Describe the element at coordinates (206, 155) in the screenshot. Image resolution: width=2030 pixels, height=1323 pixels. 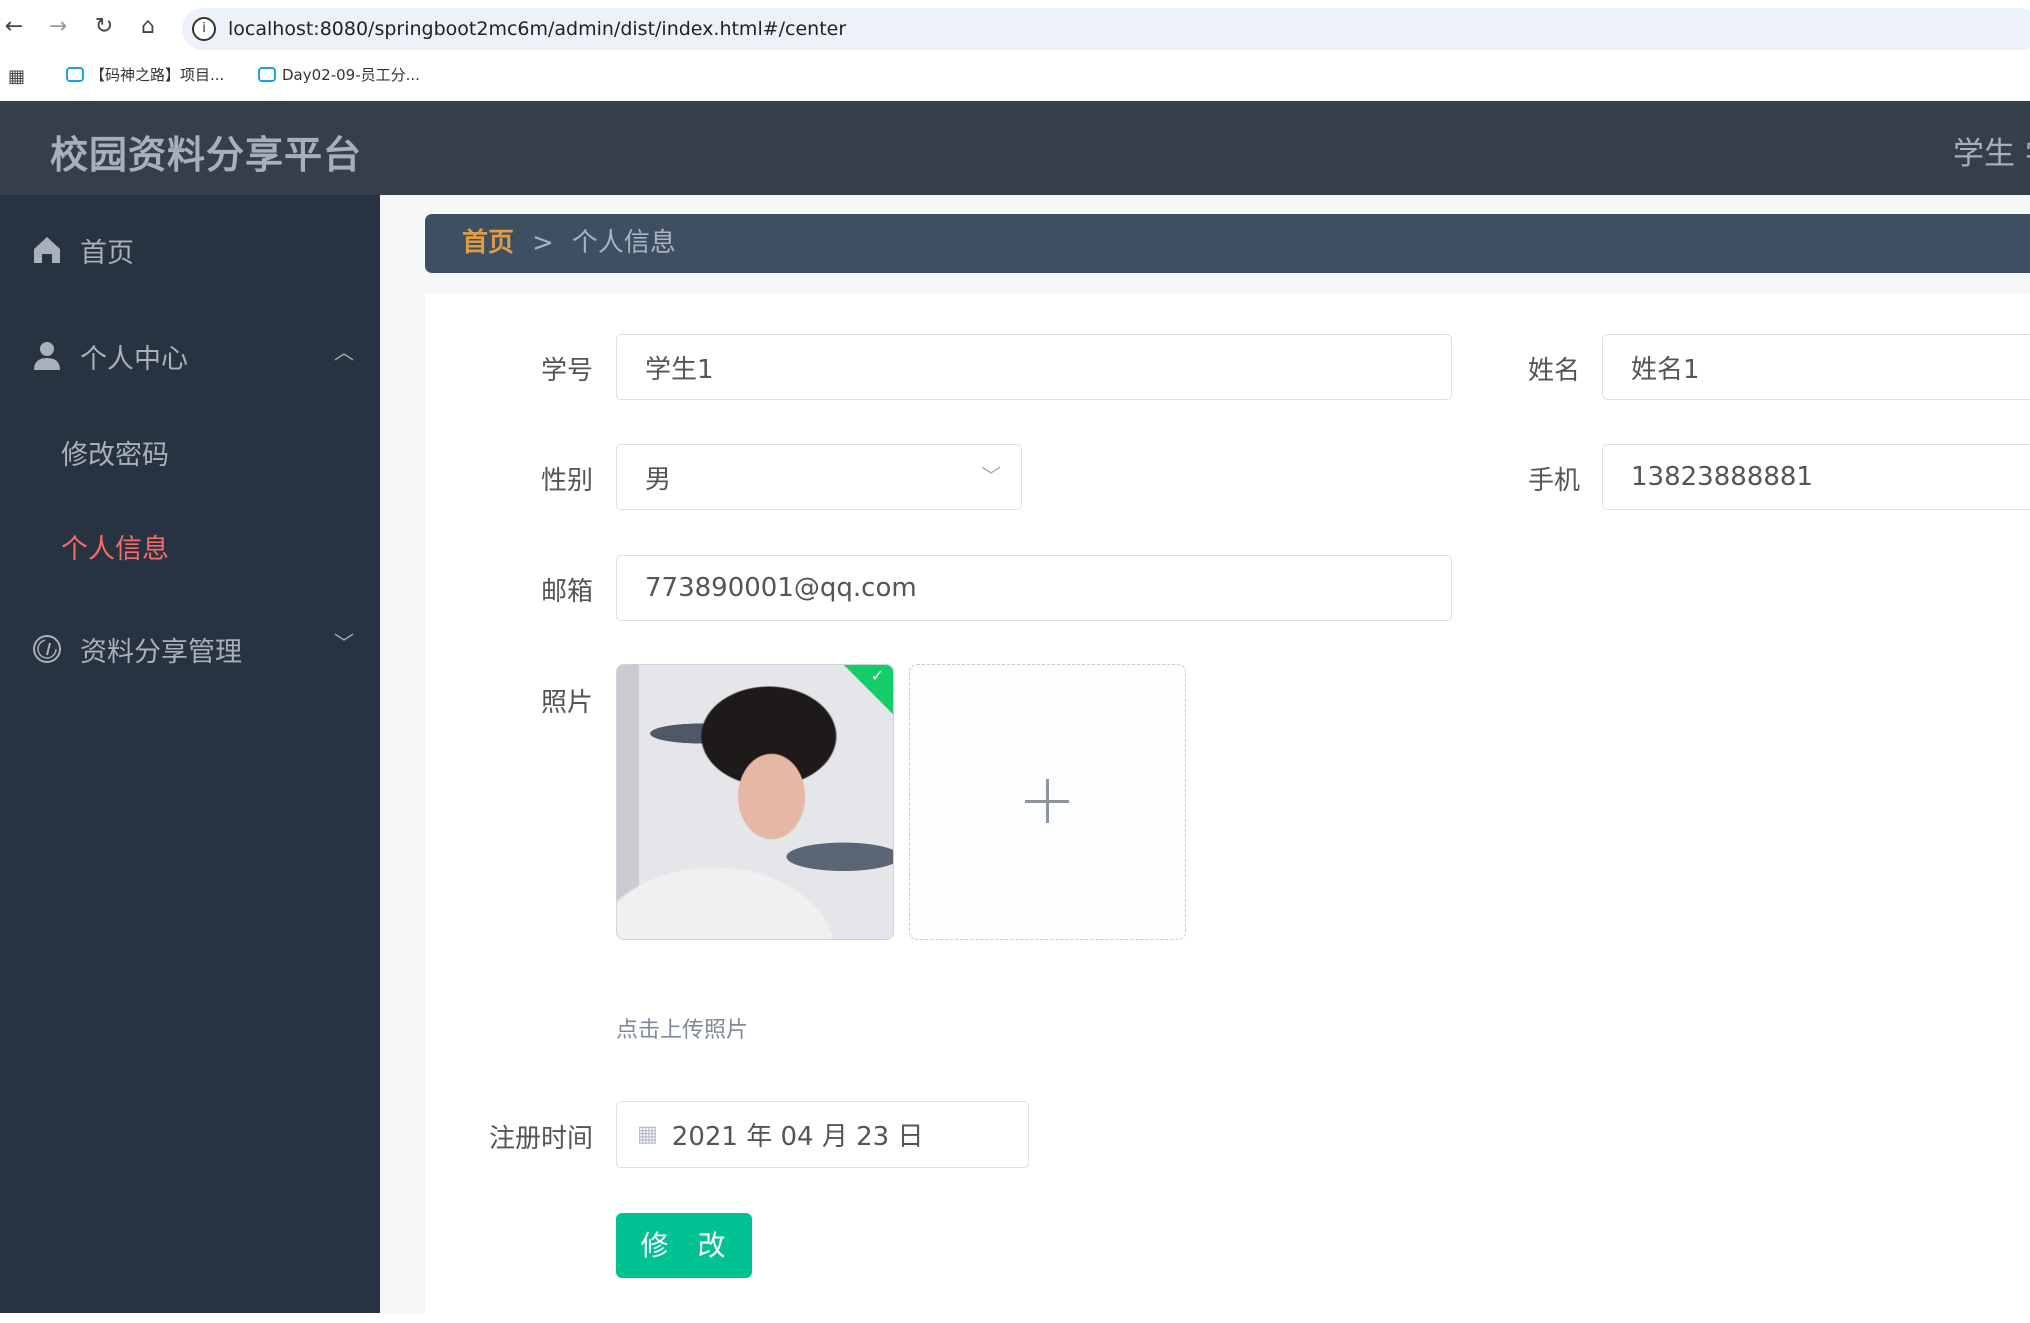
I see `app-title: 校园资料分享平台` at that location.